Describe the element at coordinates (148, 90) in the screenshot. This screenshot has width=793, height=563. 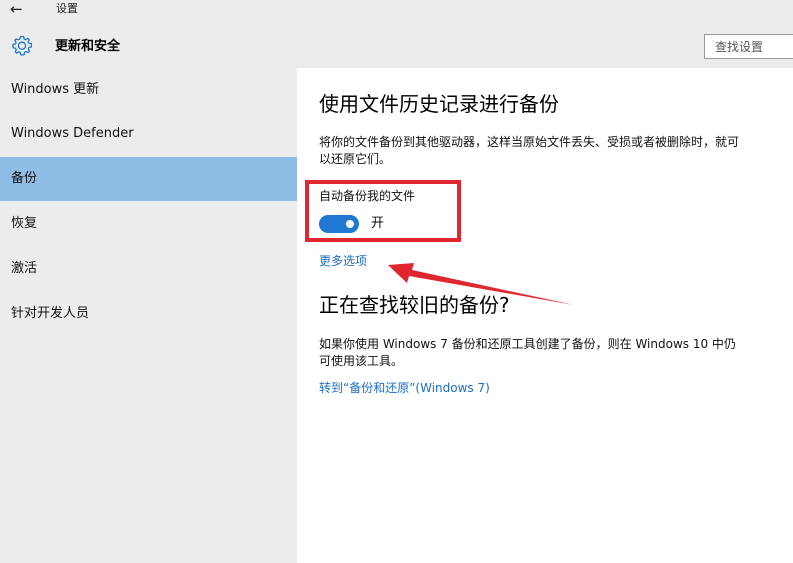
I see `sidebar-item-windows-update: Windows 更新` at that location.